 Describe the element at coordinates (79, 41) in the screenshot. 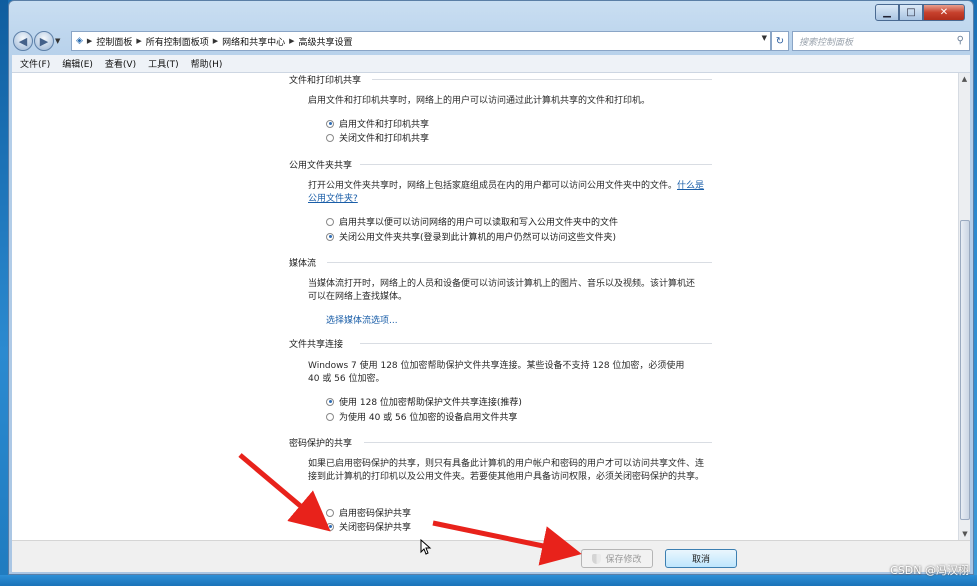

I see `control-panel-icon: ◈` at that location.